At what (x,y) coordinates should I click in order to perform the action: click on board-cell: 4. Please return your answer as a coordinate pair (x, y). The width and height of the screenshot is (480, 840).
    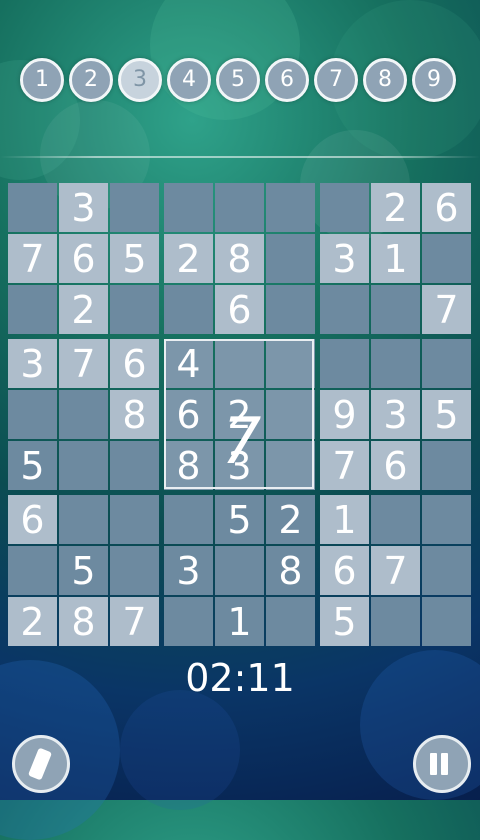
    Looking at the image, I should click on (188, 363).